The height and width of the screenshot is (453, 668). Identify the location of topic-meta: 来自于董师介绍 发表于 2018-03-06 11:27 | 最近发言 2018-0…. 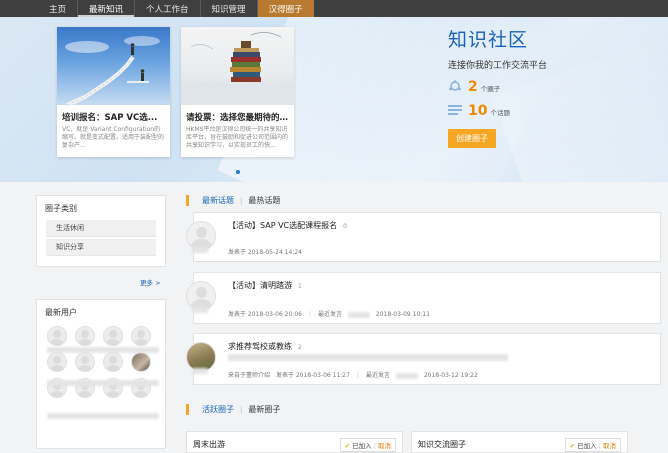
(353, 375).